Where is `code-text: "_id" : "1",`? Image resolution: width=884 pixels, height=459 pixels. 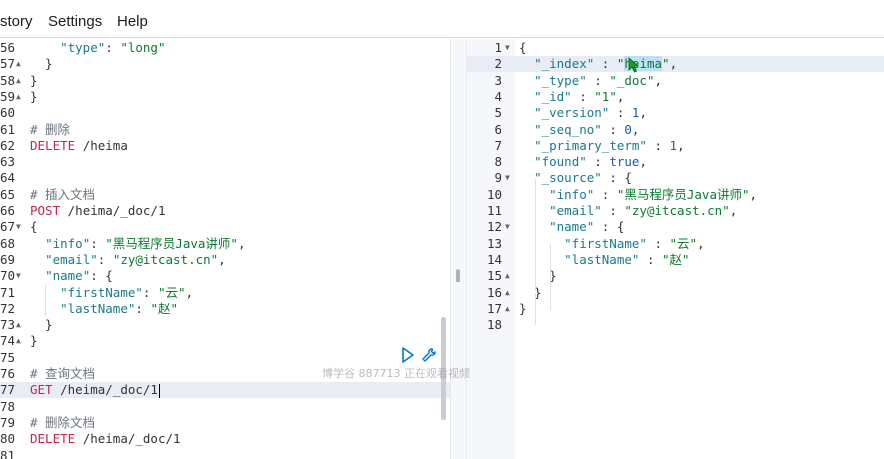
code-text: "_id" : "1", is located at coordinates (579, 96).